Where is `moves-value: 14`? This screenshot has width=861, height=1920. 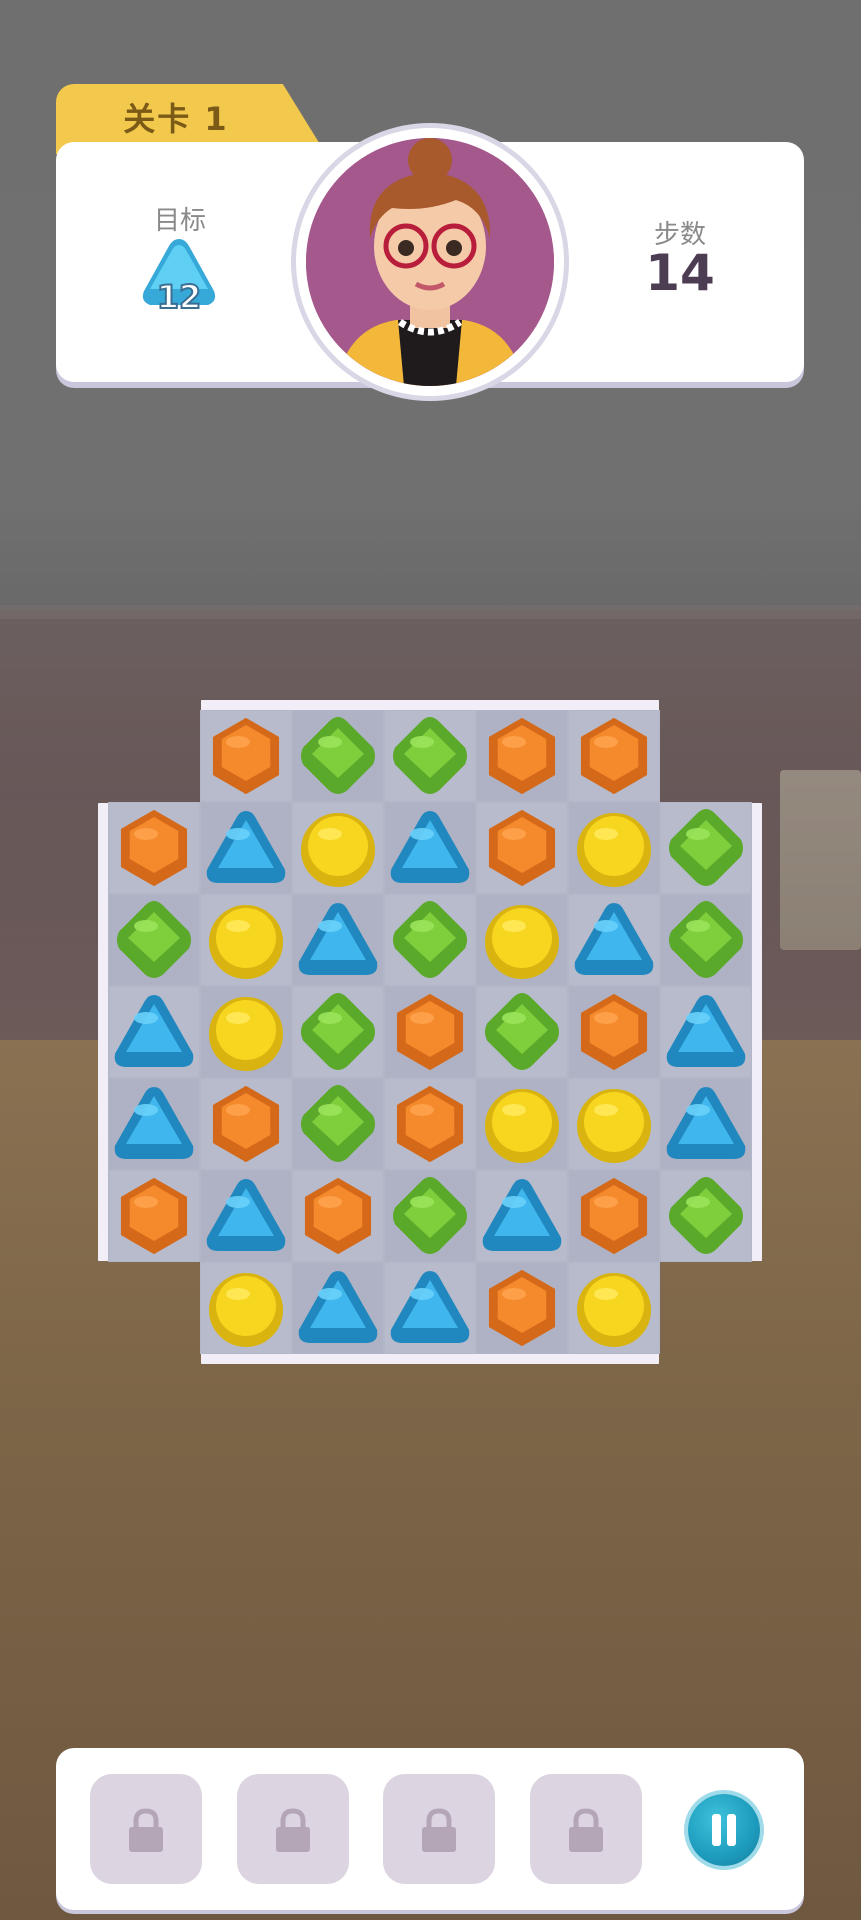
moves-value: 14 is located at coordinates (680, 273).